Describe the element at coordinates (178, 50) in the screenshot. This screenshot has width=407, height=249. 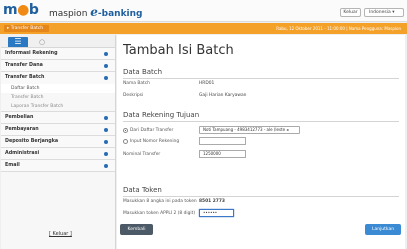
I see `page-title: Tambah Isi Batch` at that location.